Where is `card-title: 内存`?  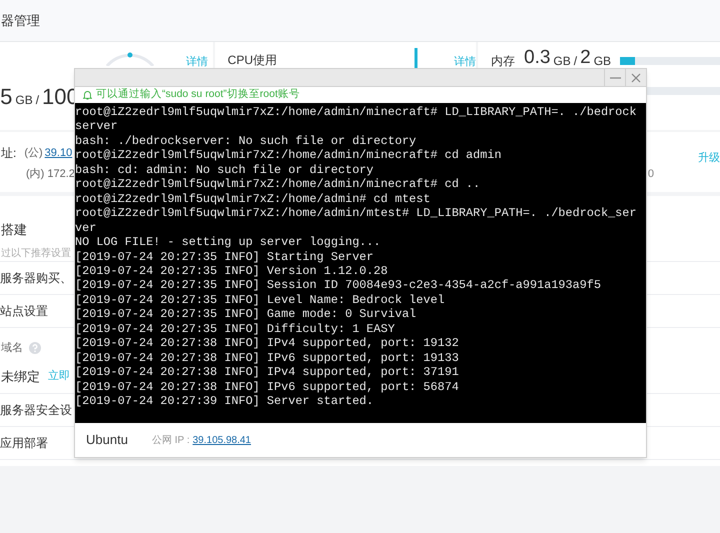 card-title: 内存 is located at coordinates (503, 61).